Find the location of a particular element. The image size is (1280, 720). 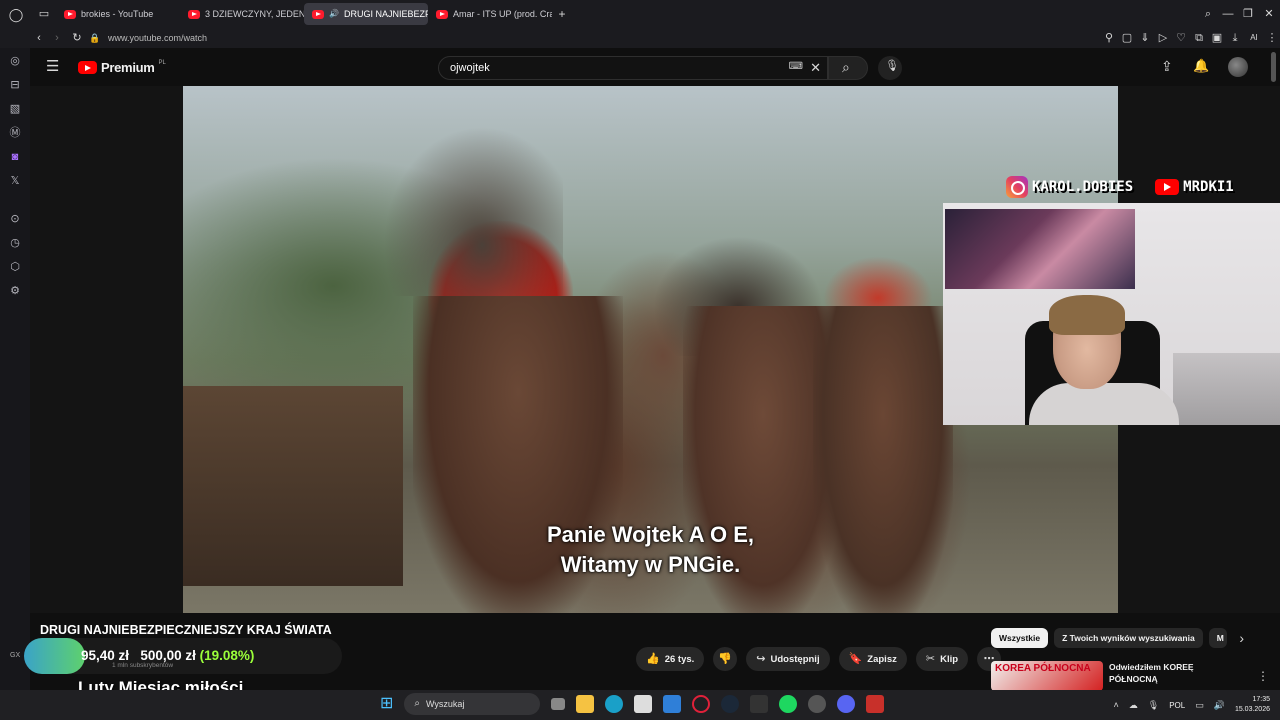

back-icon: ‹ is located at coordinates (39, 38).